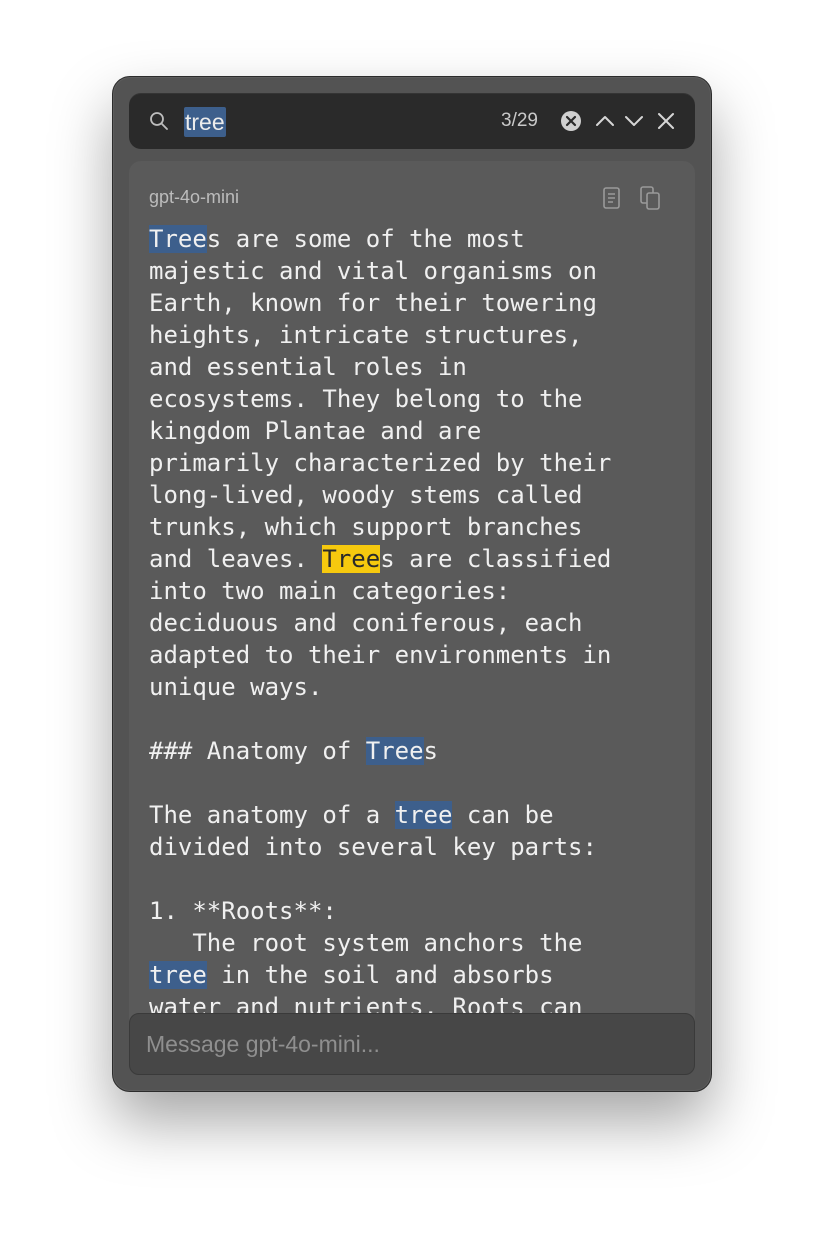  What do you see at coordinates (308, 367) in the screenshot?
I see `text-run: and essential roles in` at bounding box center [308, 367].